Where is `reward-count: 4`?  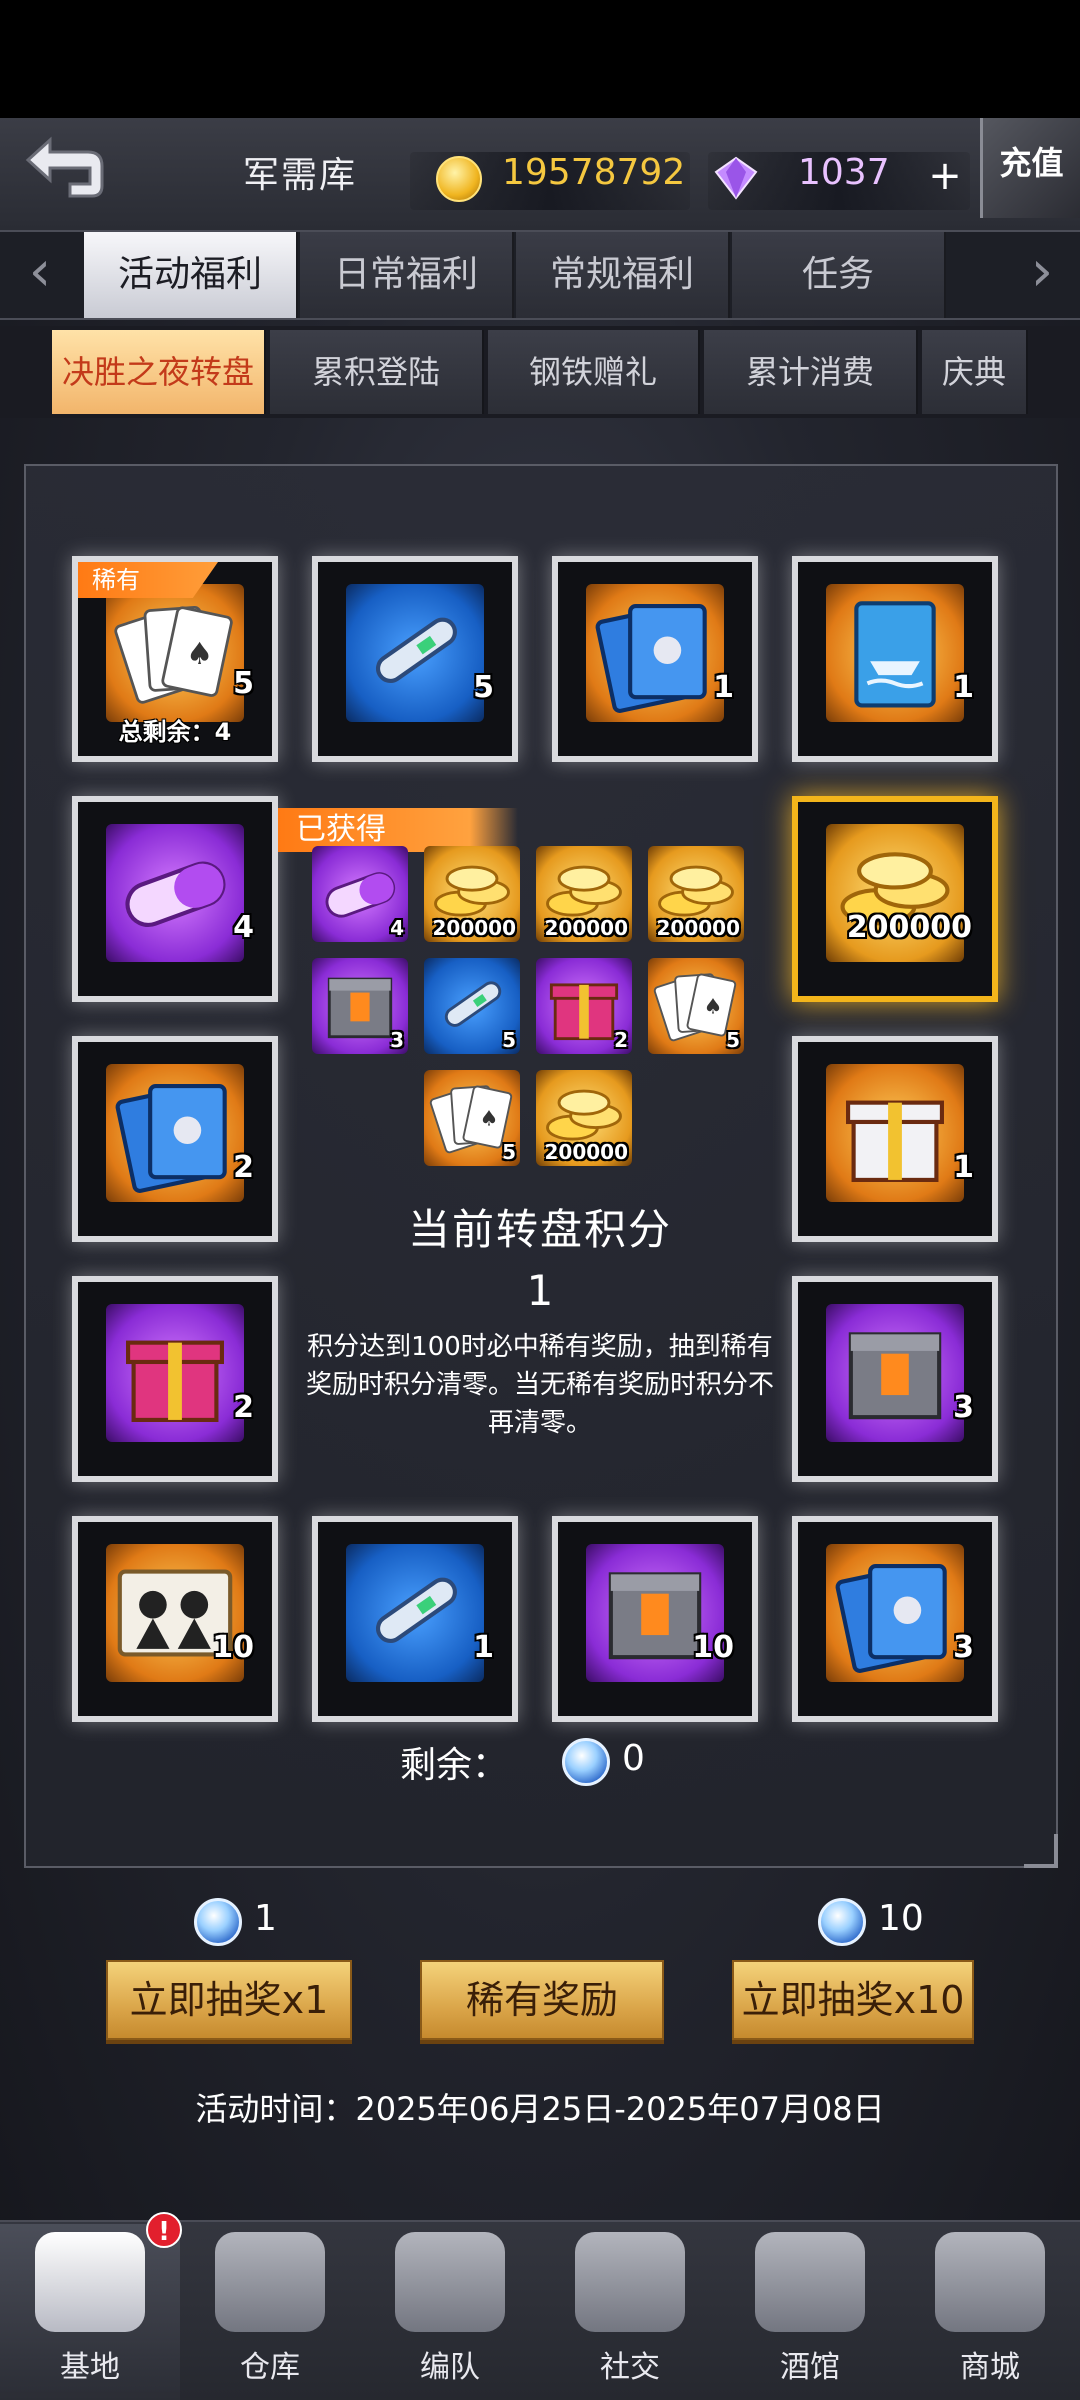
reward-count: 4 is located at coordinates (243, 927).